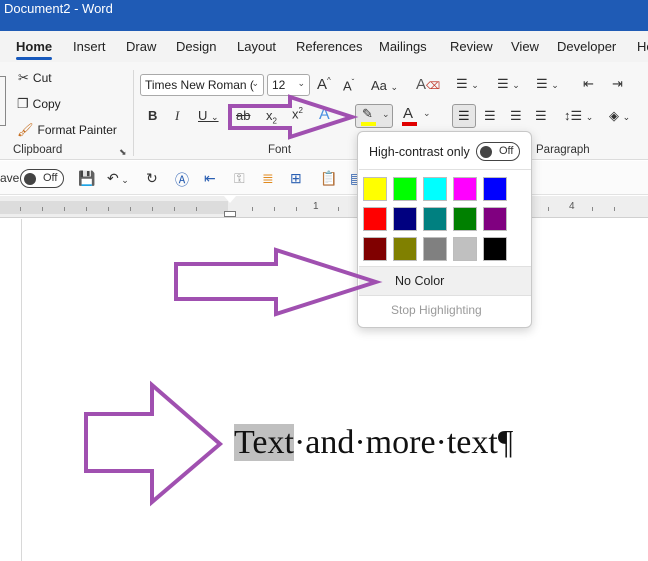 Image resolution: width=648 pixels, height=561 pixels. What do you see at coordinates (89, 46) in the screenshot?
I see `tab-insert: Insert` at bounding box center [89, 46].